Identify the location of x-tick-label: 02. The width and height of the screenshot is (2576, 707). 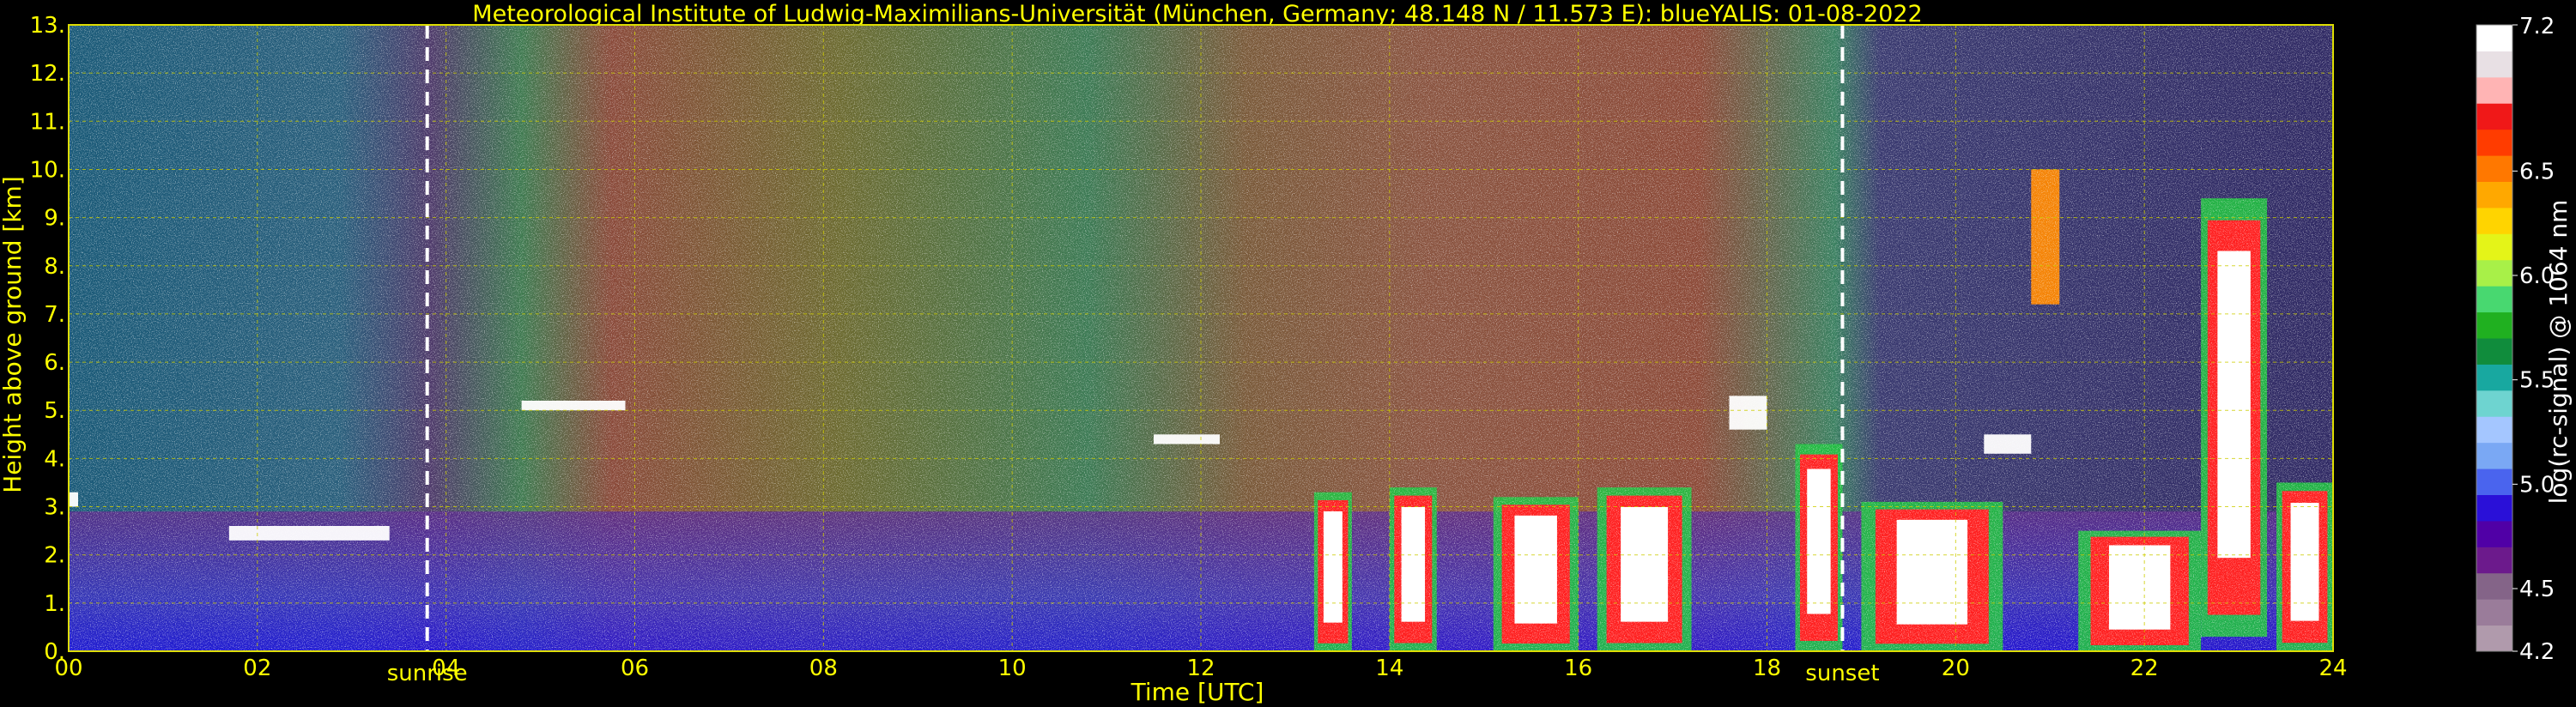
(257, 668).